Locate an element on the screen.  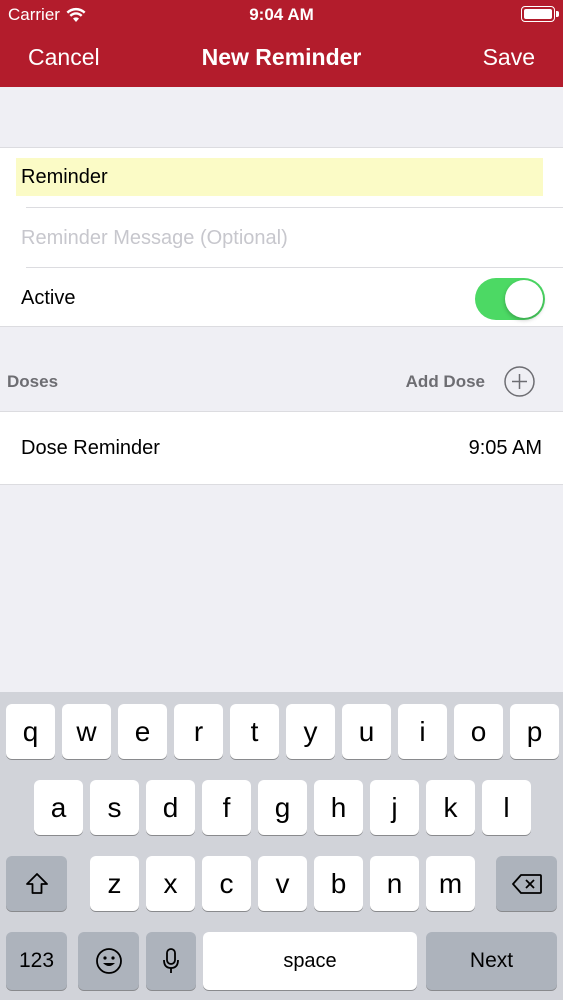
key-k: k is located at coordinates (450, 807).